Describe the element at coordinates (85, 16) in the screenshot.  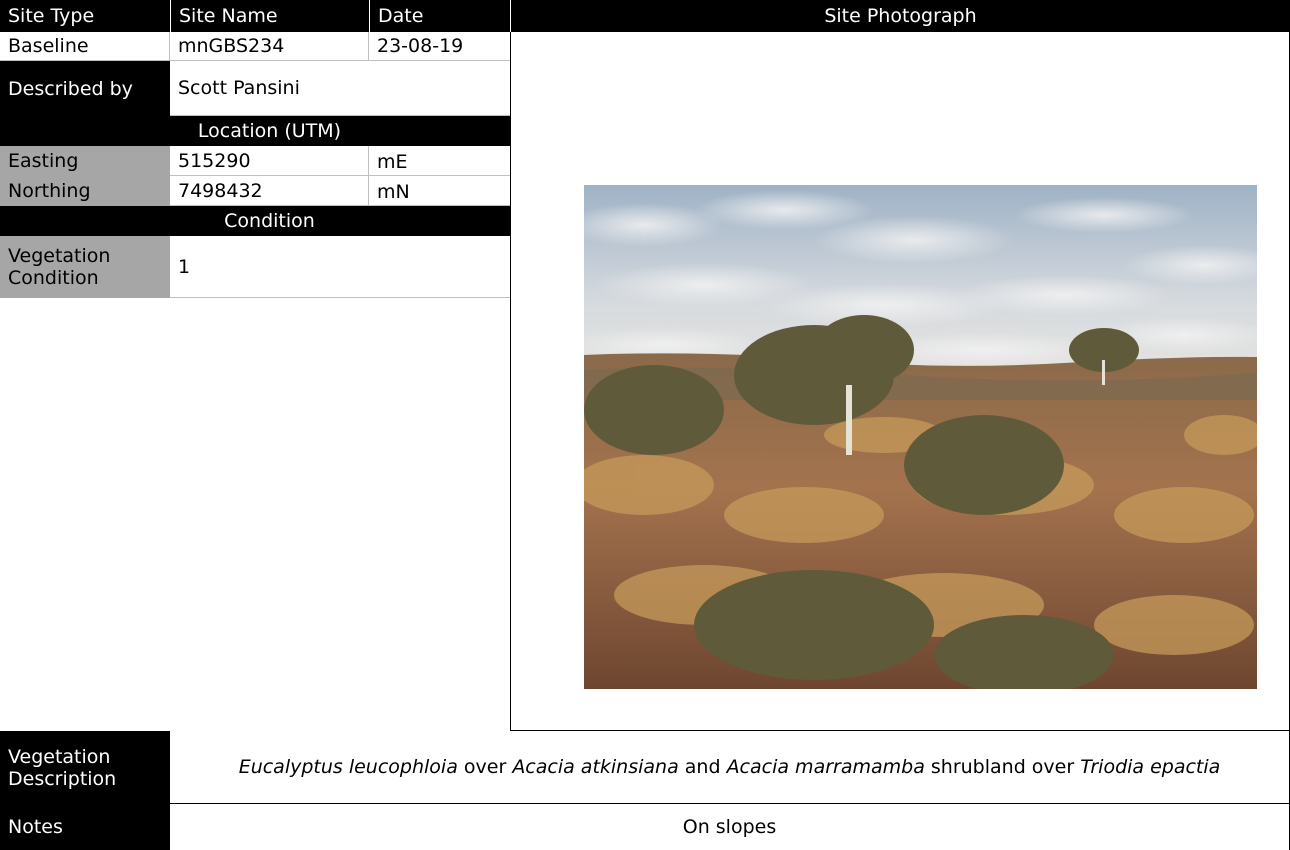
I see `header-site-type: Site Type` at that location.